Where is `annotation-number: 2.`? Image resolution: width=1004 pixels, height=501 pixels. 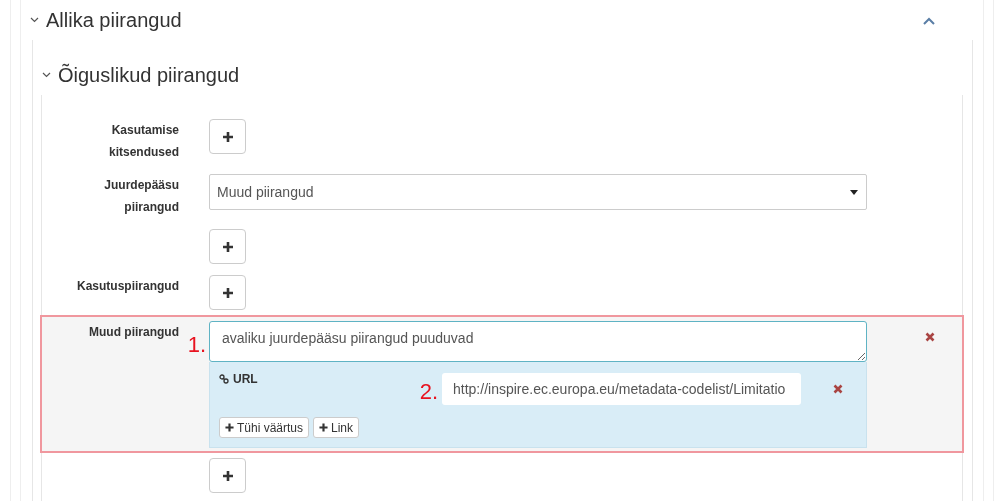 annotation-number: 2. is located at coordinates (428, 391).